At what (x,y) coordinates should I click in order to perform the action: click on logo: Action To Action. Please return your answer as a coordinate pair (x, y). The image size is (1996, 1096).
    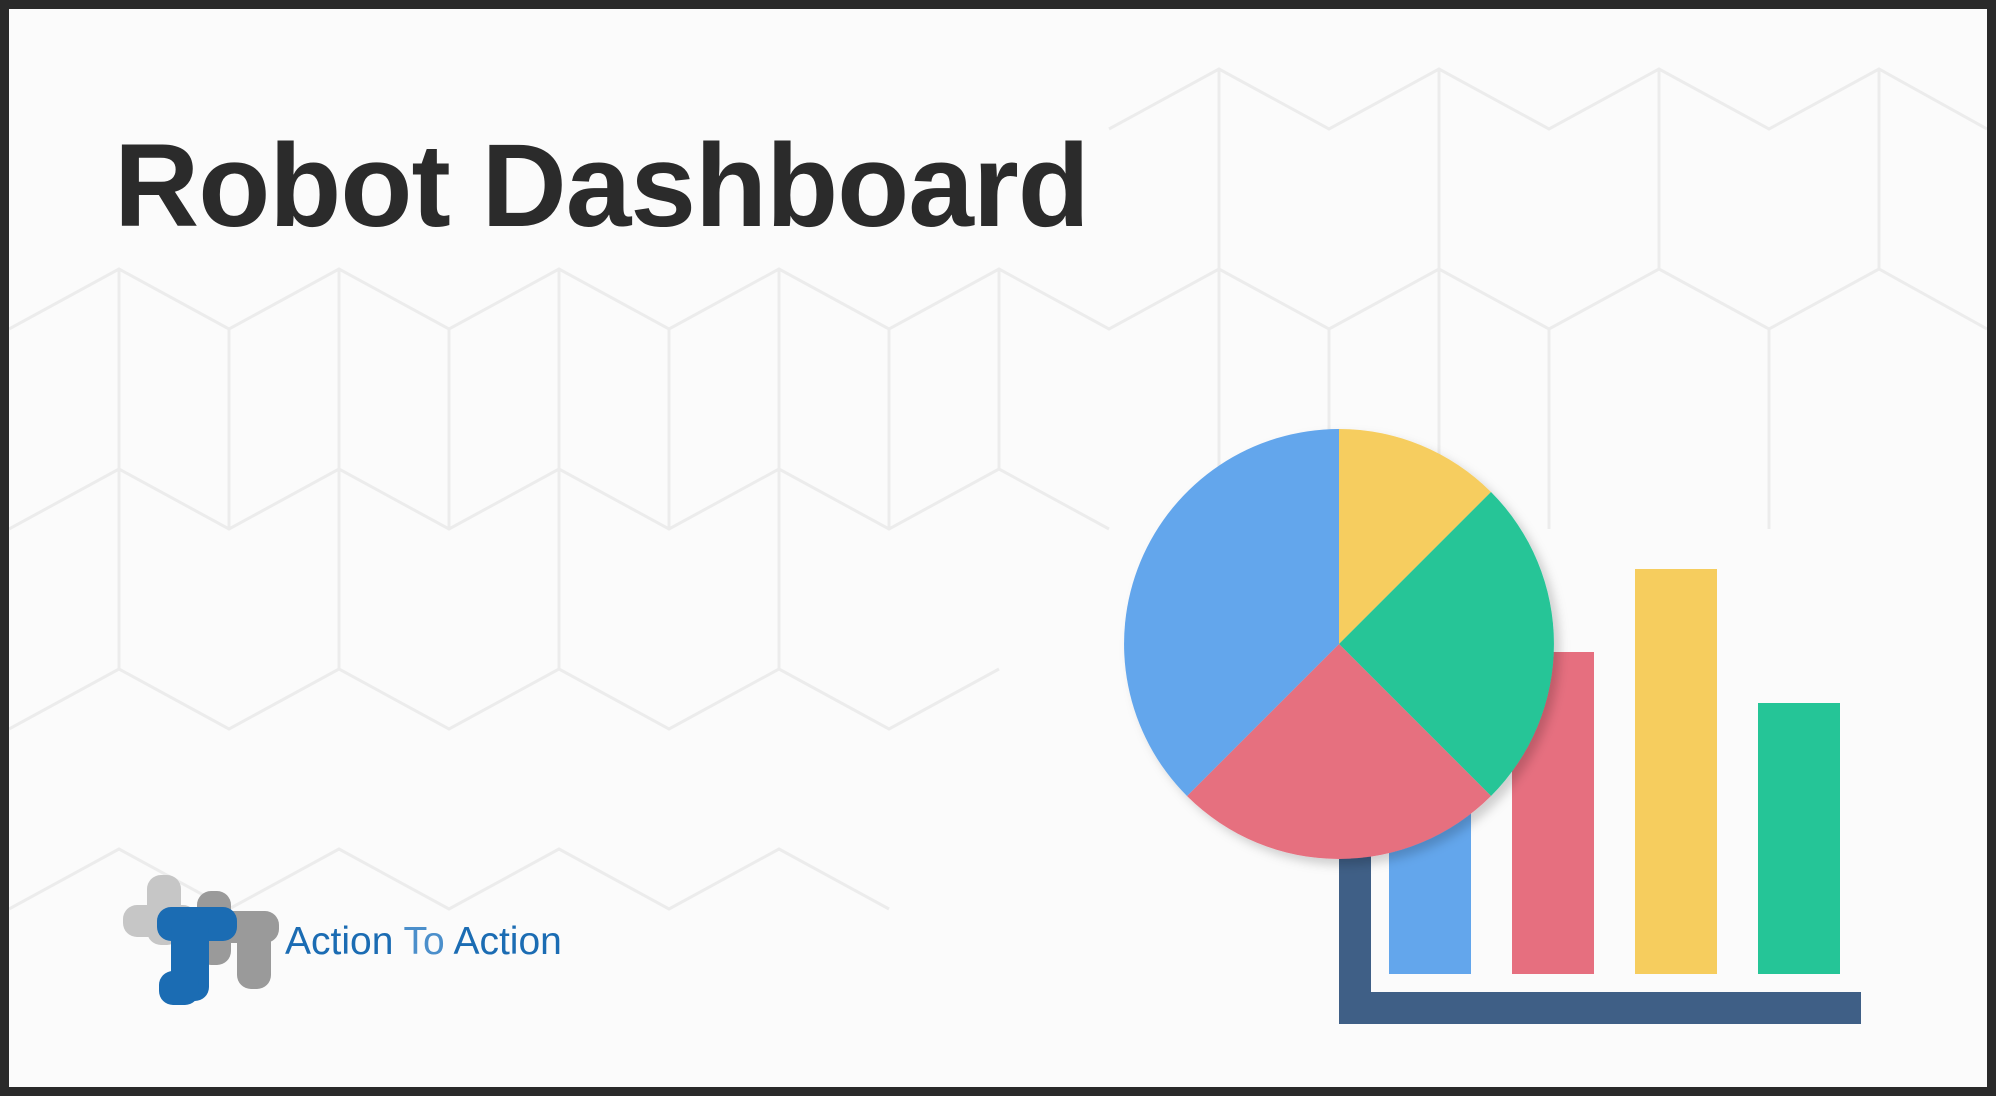
    Looking at the image, I should click on (359, 942).